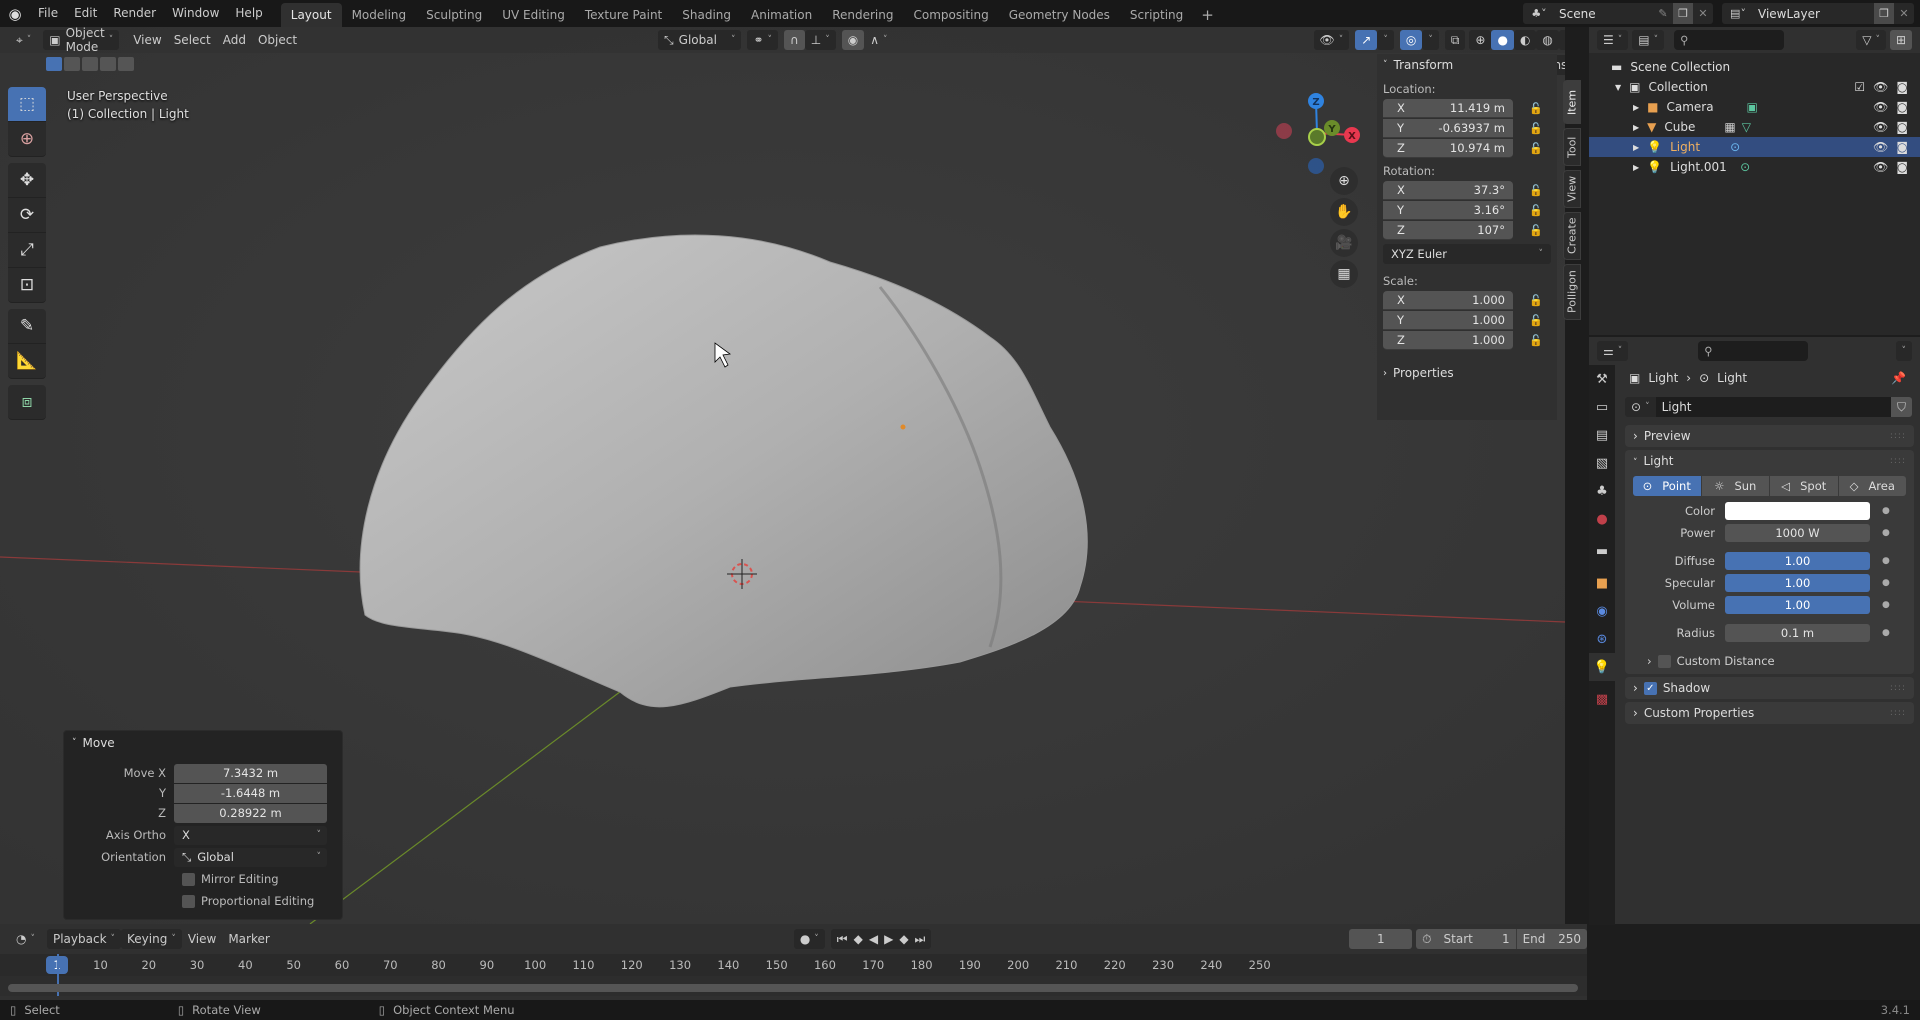 This screenshot has height=1020, width=1920. I want to click on jump-start-icon: ⏮, so click(842, 939).